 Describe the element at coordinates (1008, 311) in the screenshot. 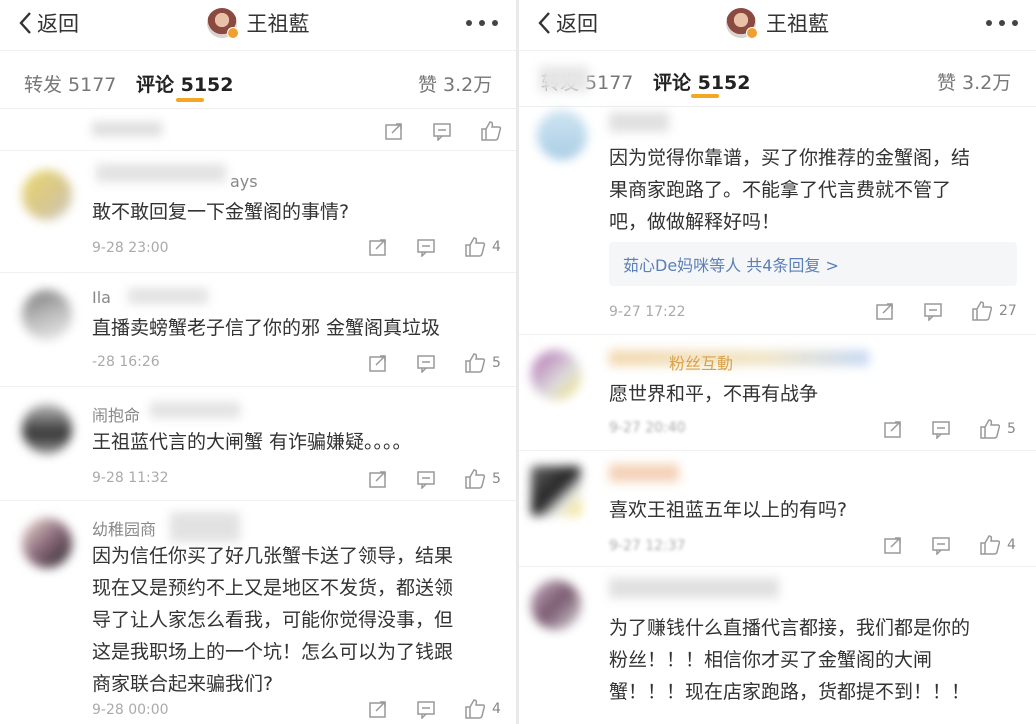

I see `like-count: 27` at that location.